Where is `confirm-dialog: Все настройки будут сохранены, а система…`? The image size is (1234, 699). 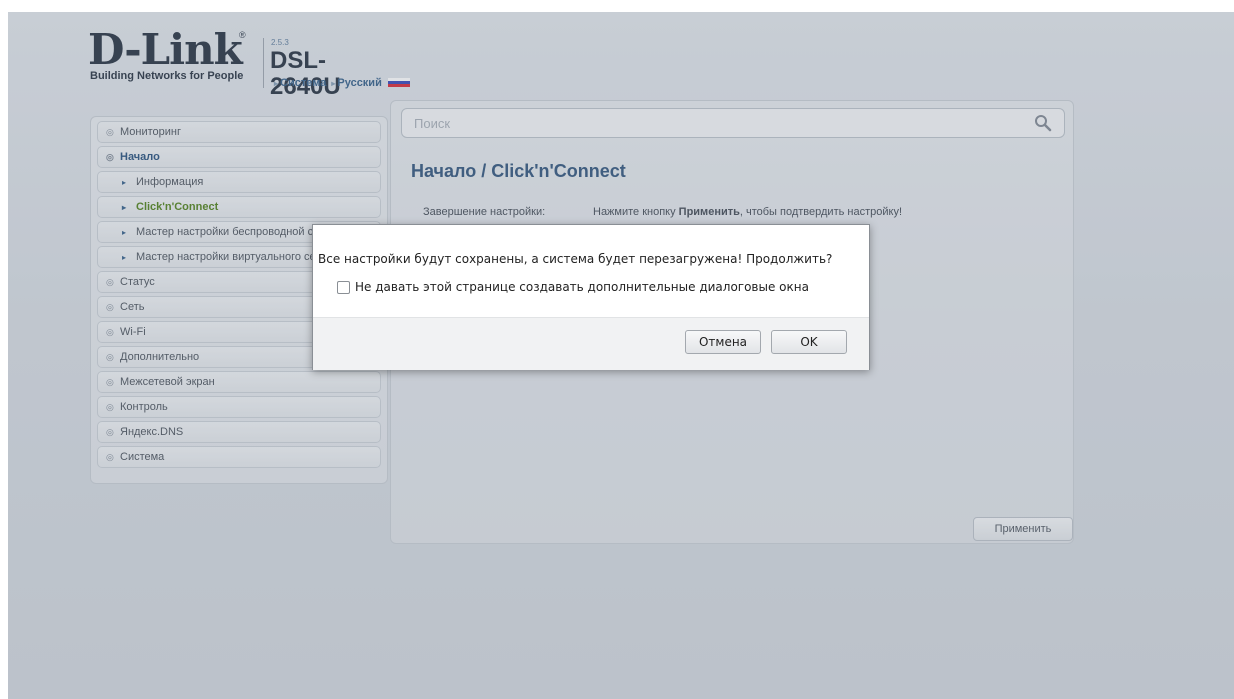 confirm-dialog: Все настройки будут сохранены, а система… is located at coordinates (591, 297).